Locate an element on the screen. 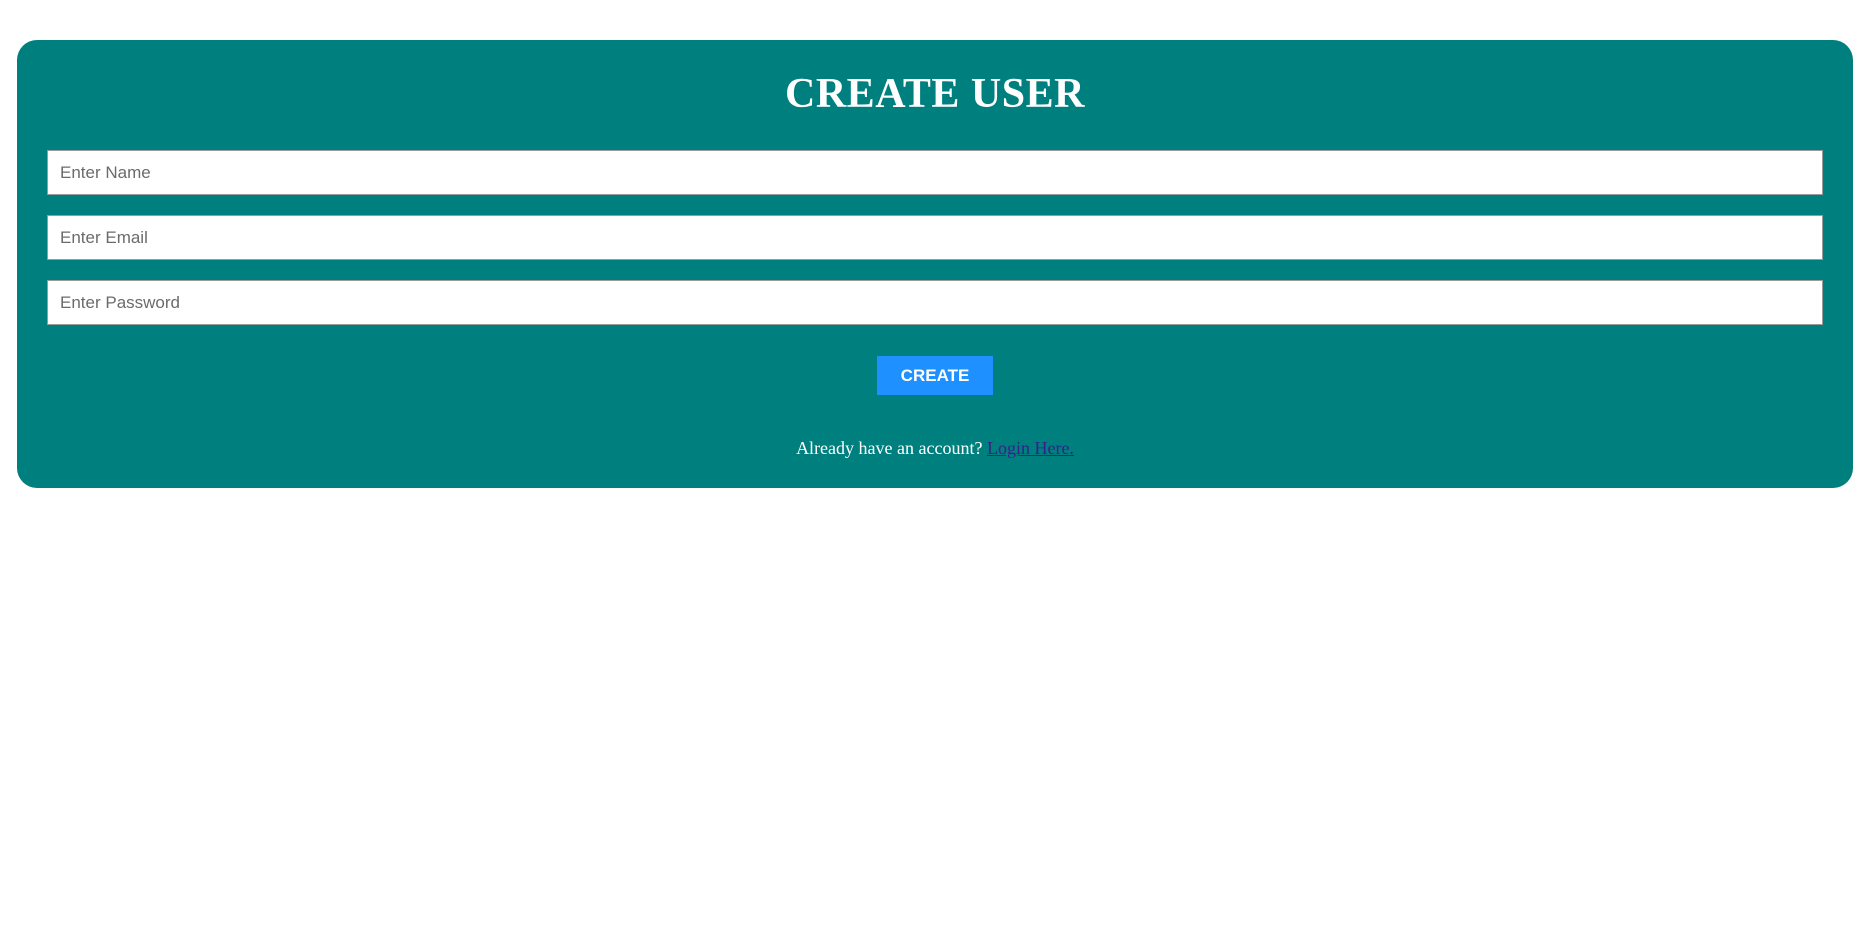  page-title: CREATE USER is located at coordinates (935, 94).